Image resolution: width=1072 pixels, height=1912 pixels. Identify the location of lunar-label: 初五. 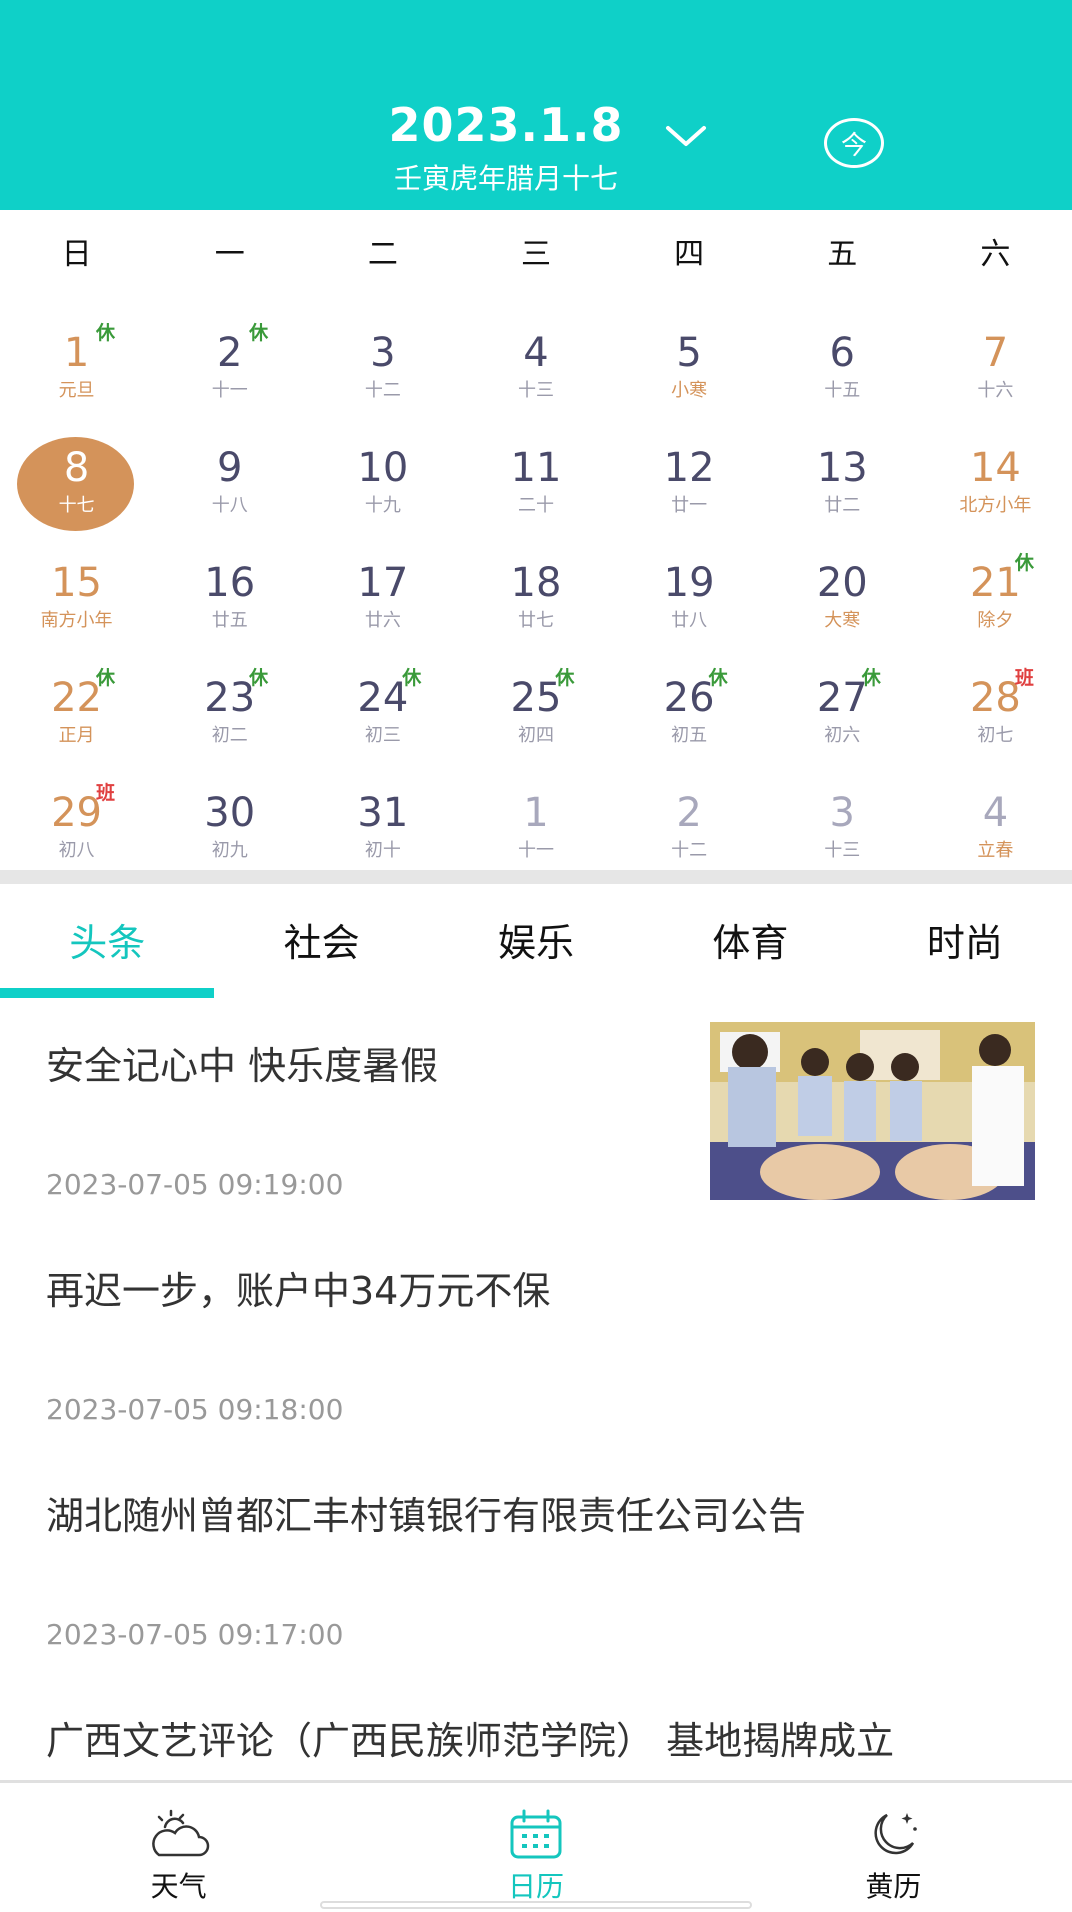
(689, 735).